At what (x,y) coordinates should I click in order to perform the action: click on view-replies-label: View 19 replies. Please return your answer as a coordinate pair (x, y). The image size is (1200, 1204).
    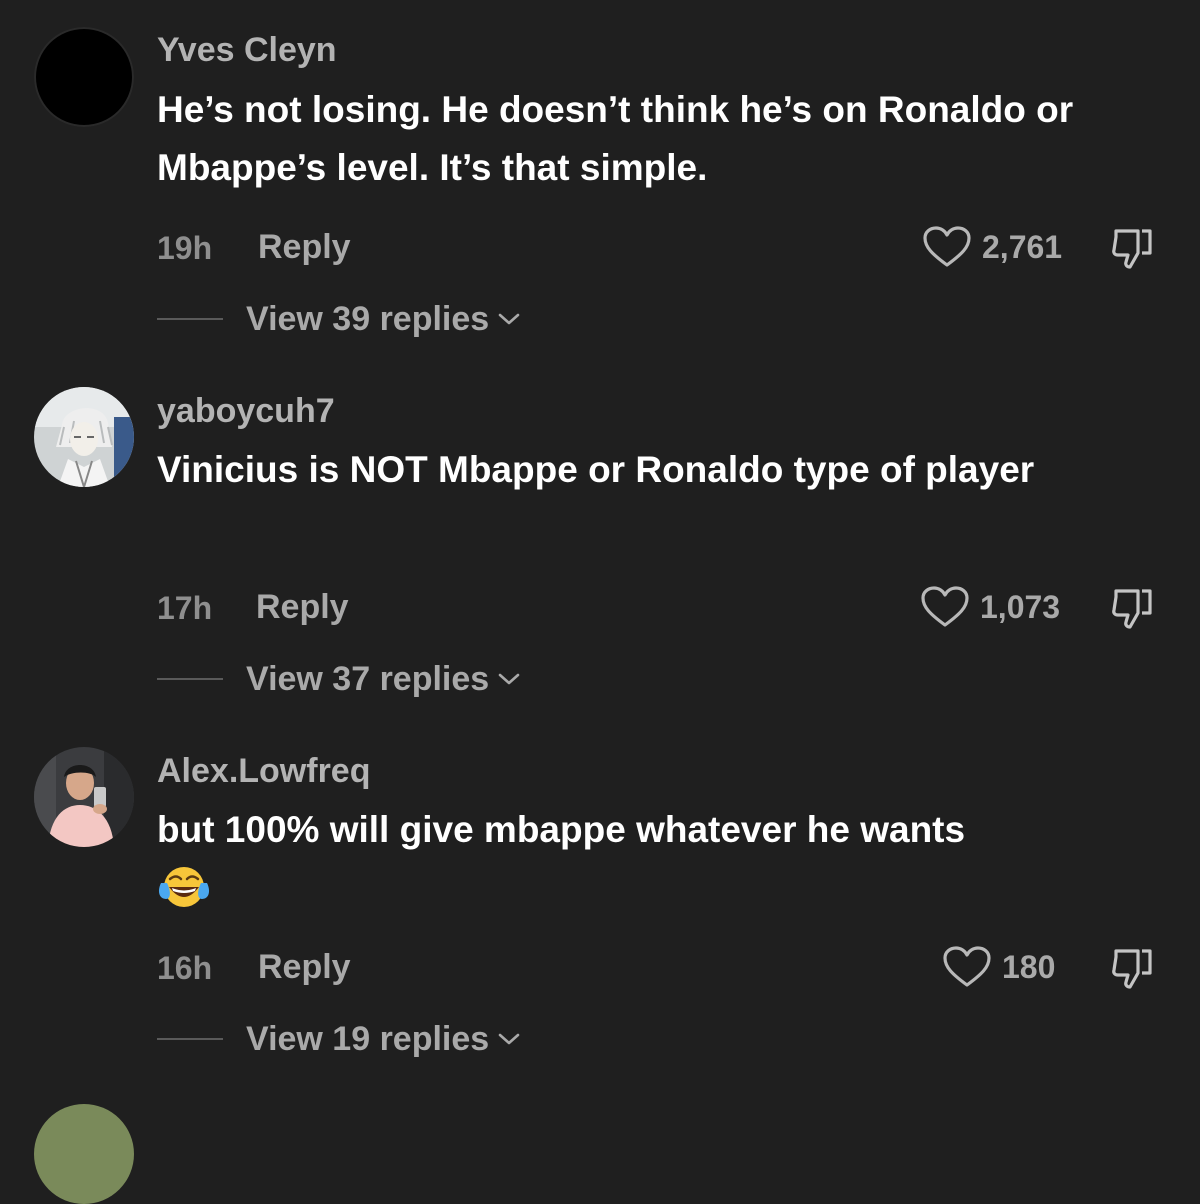
    Looking at the image, I should click on (368, 1039).